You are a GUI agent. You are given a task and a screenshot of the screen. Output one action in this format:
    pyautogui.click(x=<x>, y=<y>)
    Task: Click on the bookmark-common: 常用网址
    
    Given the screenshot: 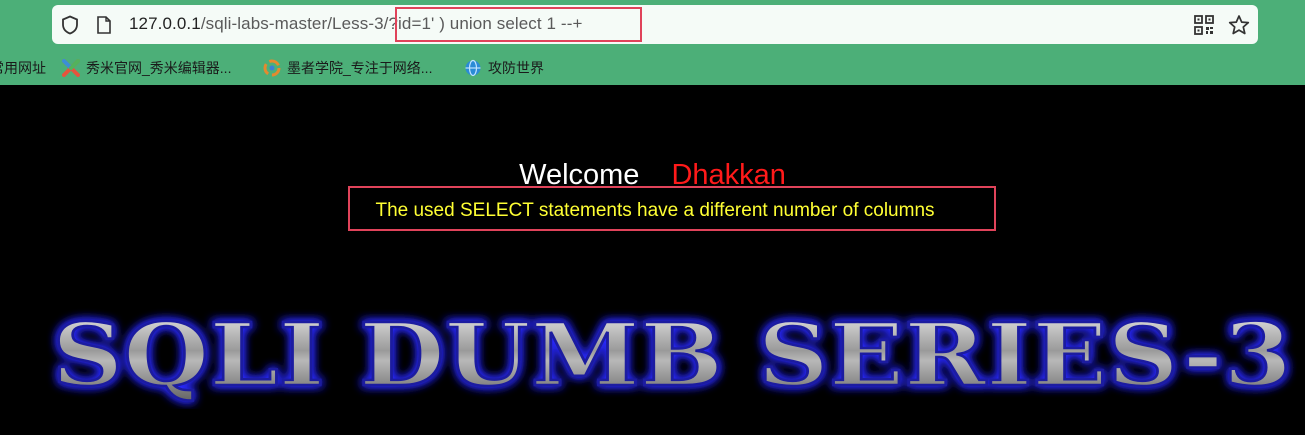 What is the action you would take?
    pyautogui.click(x=23, y=68)
    